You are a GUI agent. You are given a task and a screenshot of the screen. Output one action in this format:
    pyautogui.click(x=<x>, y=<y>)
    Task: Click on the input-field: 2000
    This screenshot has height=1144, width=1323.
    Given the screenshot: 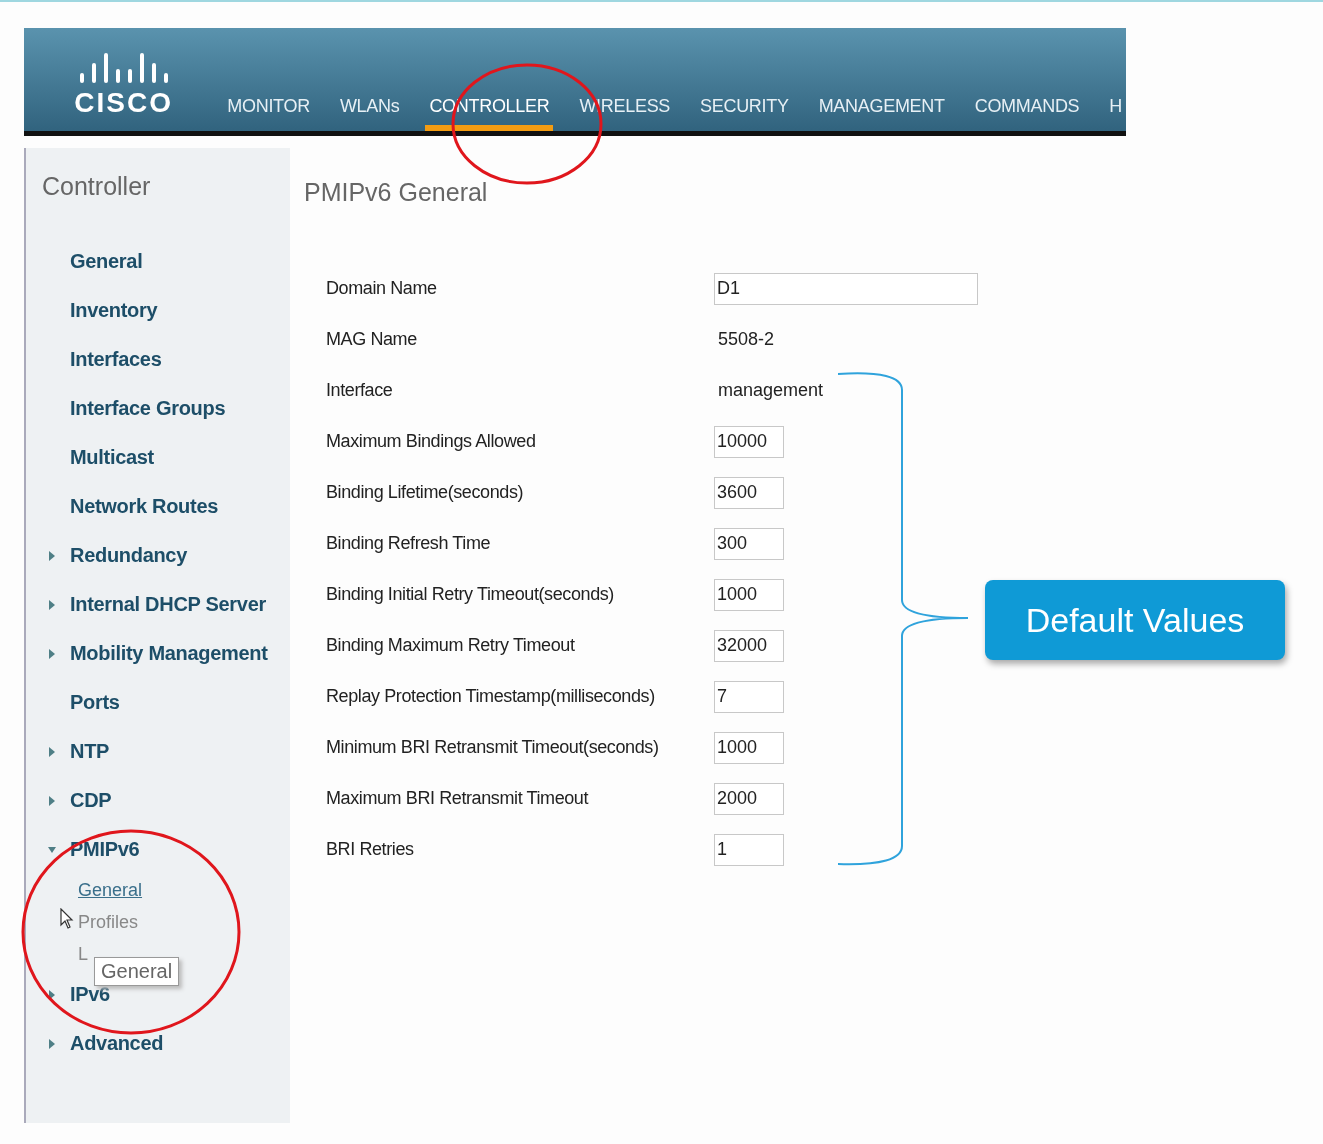 What is the action you would take?
    pyautogui.click(x=749, y=798)
    